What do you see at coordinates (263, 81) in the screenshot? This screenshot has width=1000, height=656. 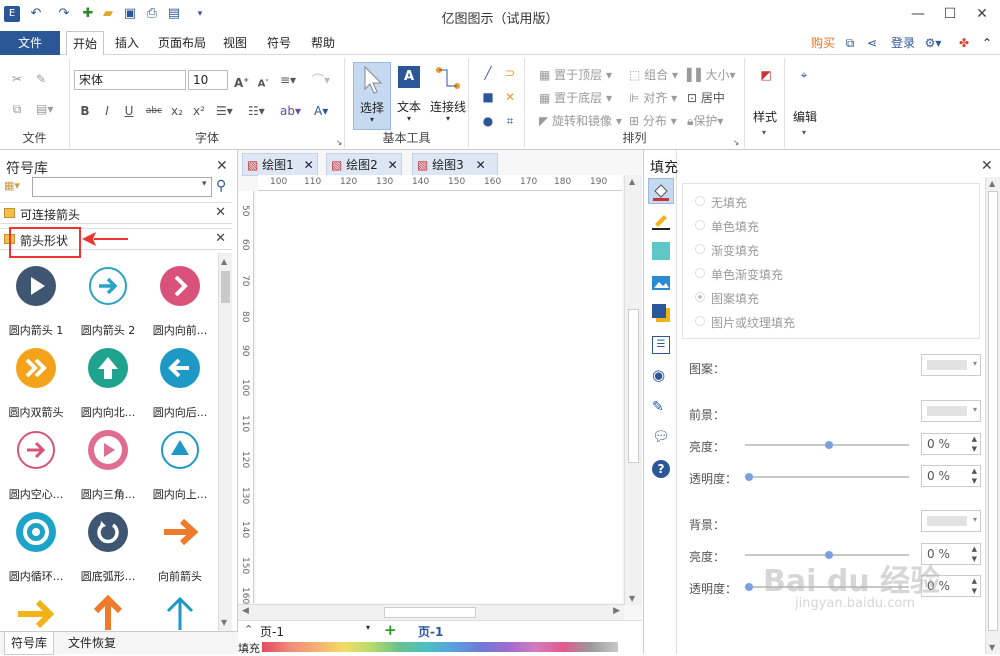 I see `shrink-font-icon: A-` at bounding box center [263, 81].